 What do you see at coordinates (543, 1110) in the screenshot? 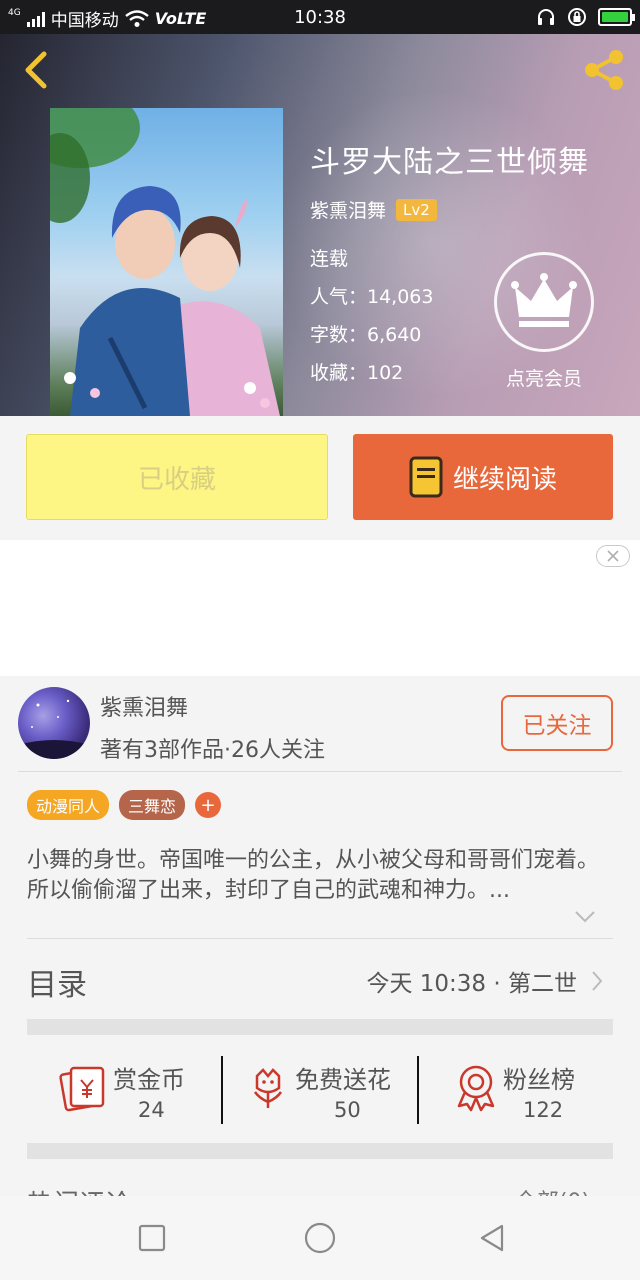
I see `fan-ranking-value: 122` at bounding box center [543, 1110].